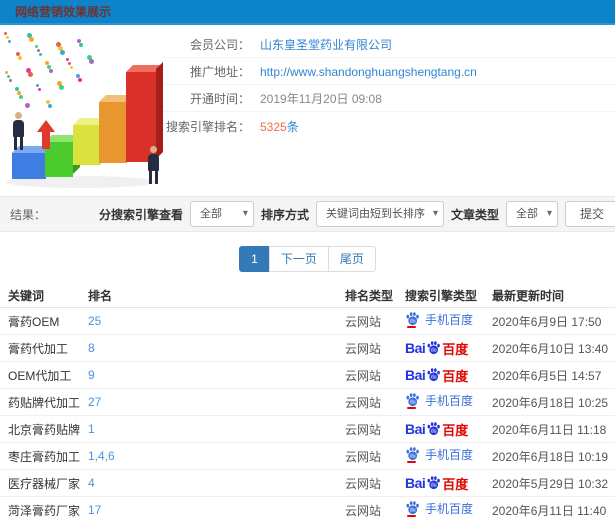 The width and height of the screenshot is (615, 520). Describe the element at coordinates (221, 214) in the screenshot. I see `engine-filter-select: 全部` at that location.